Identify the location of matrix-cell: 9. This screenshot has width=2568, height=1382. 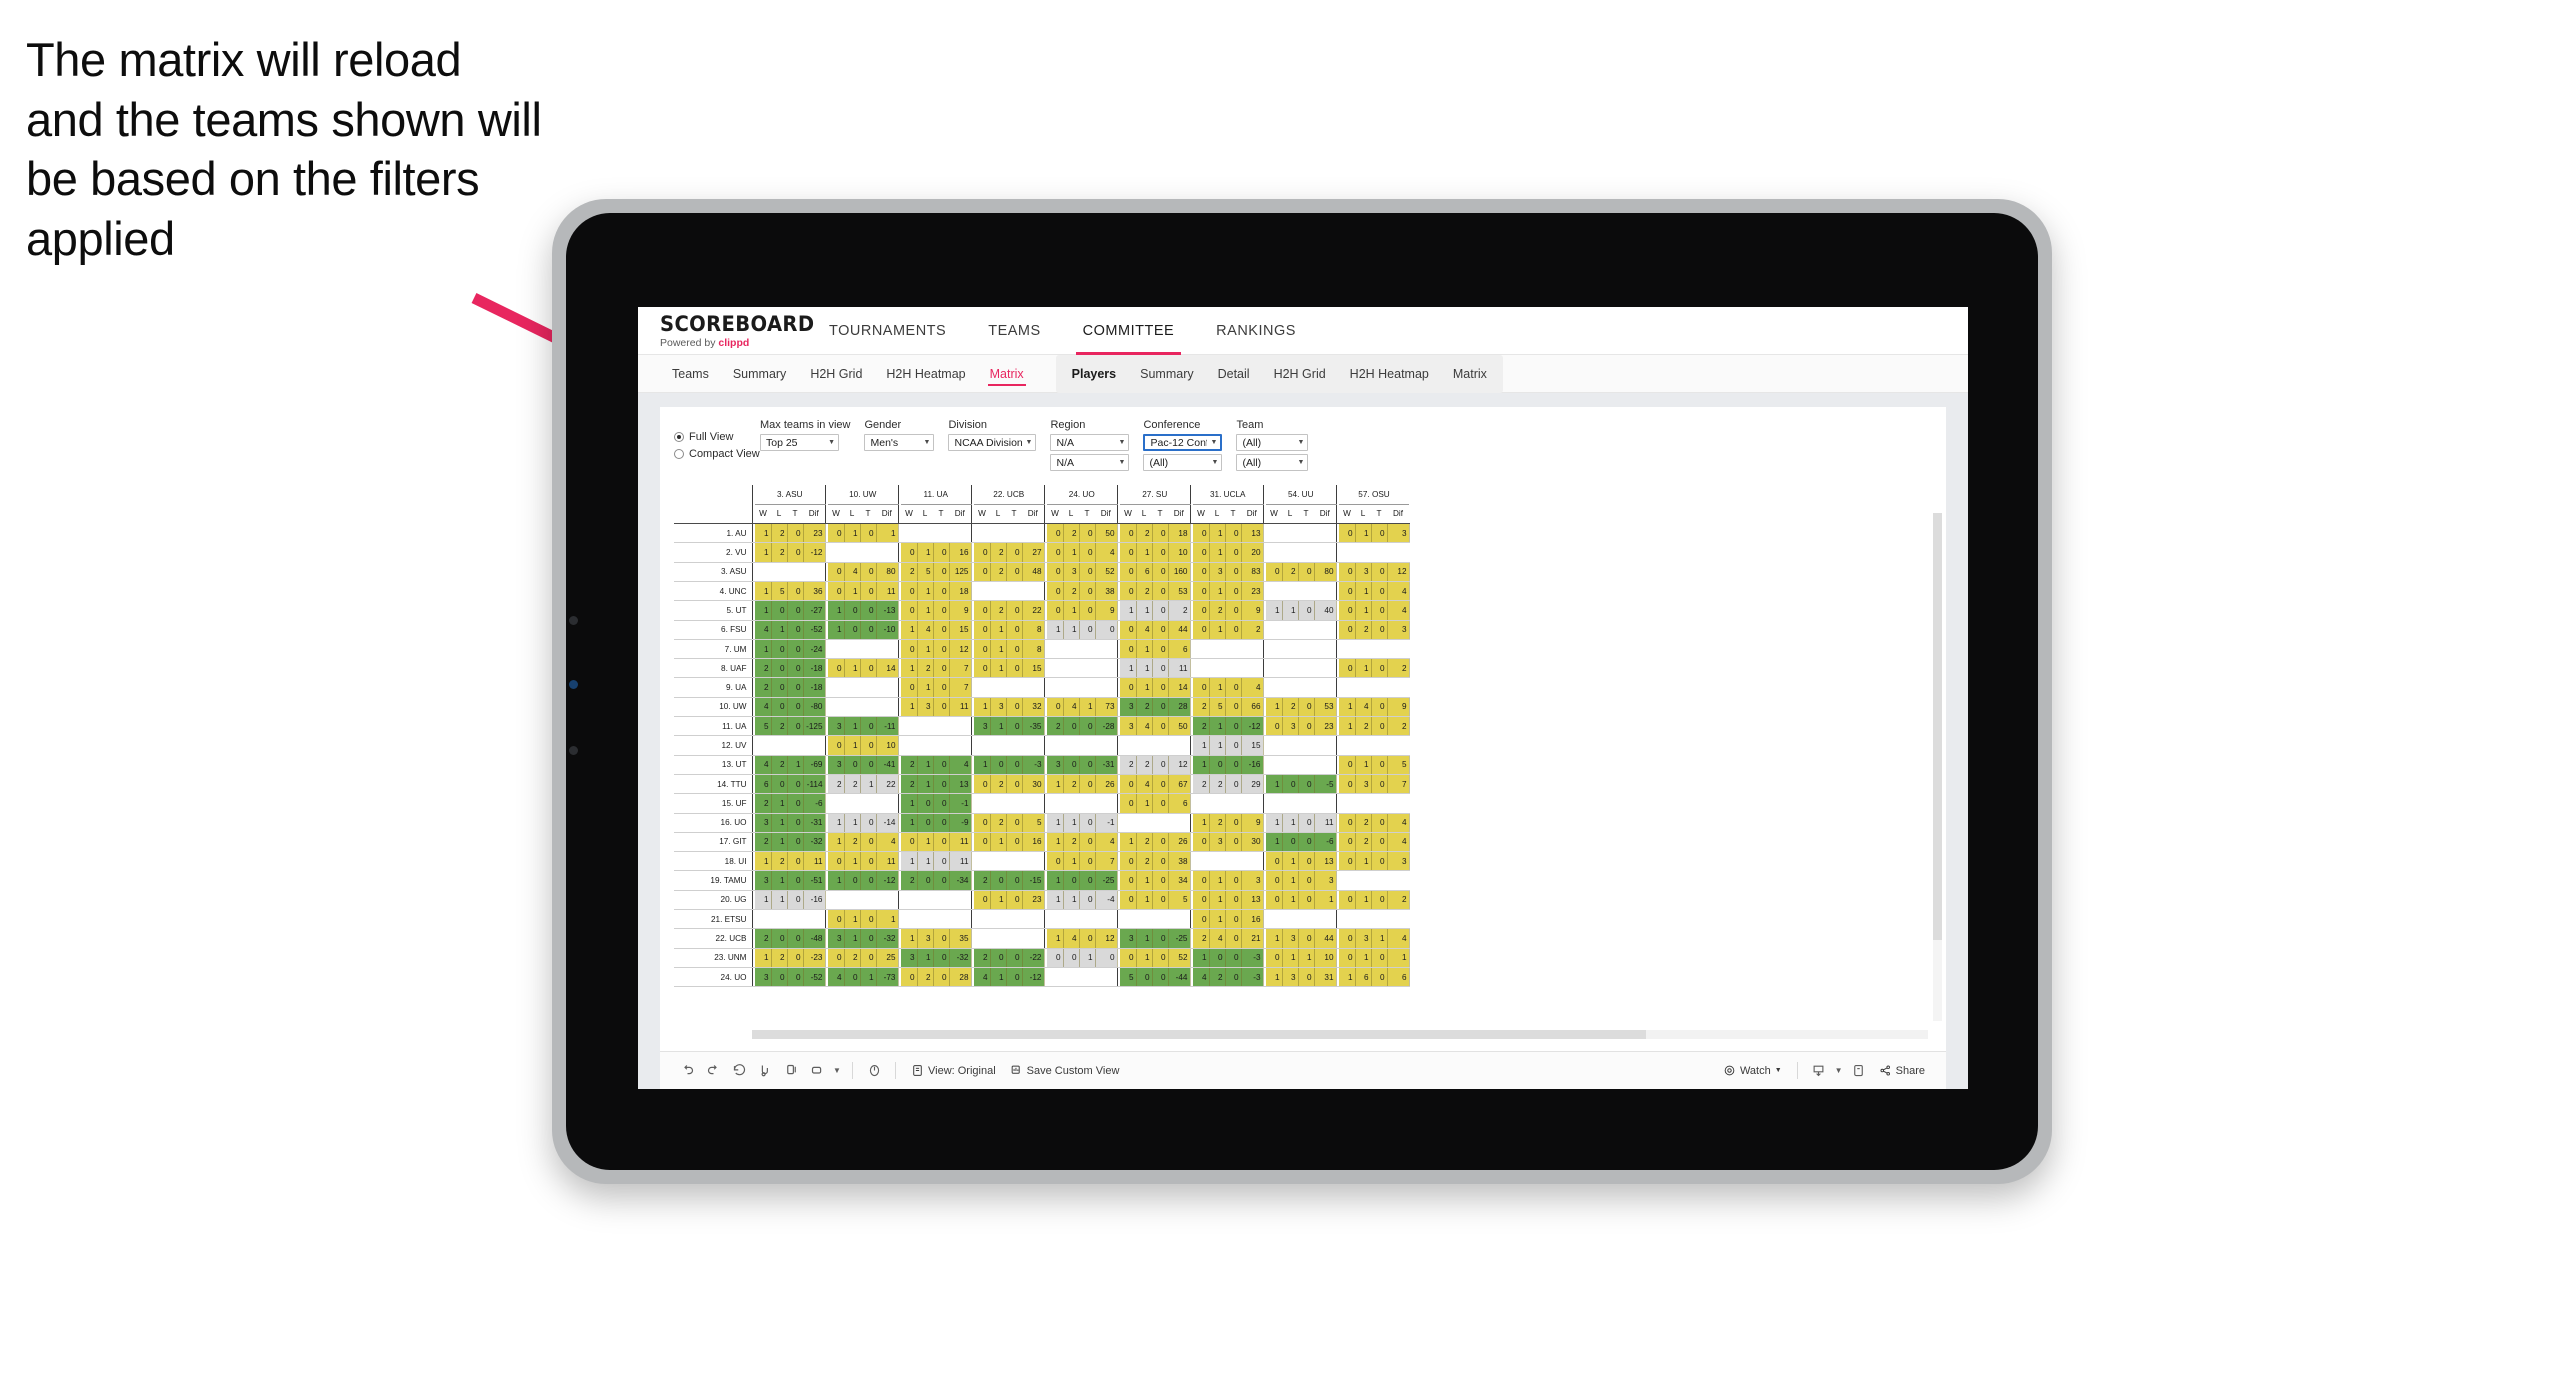
(1252, 823).